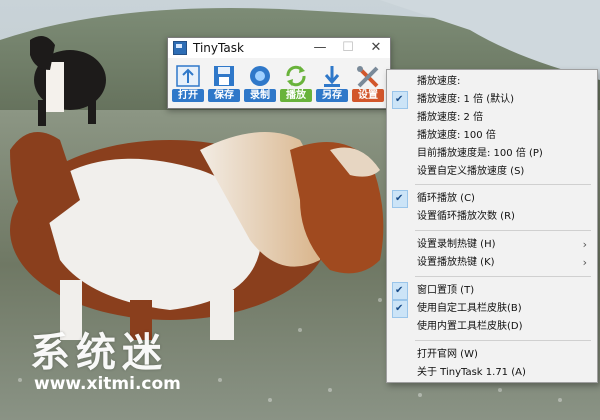 Image resolution: width=600 pixels, height=420 pixels. What do you see at coordinates (466, 99) in the screenshot?
I see `menu-item-label: 播放速度: 1 倍 (默认)` at bounding box center [466, 99].